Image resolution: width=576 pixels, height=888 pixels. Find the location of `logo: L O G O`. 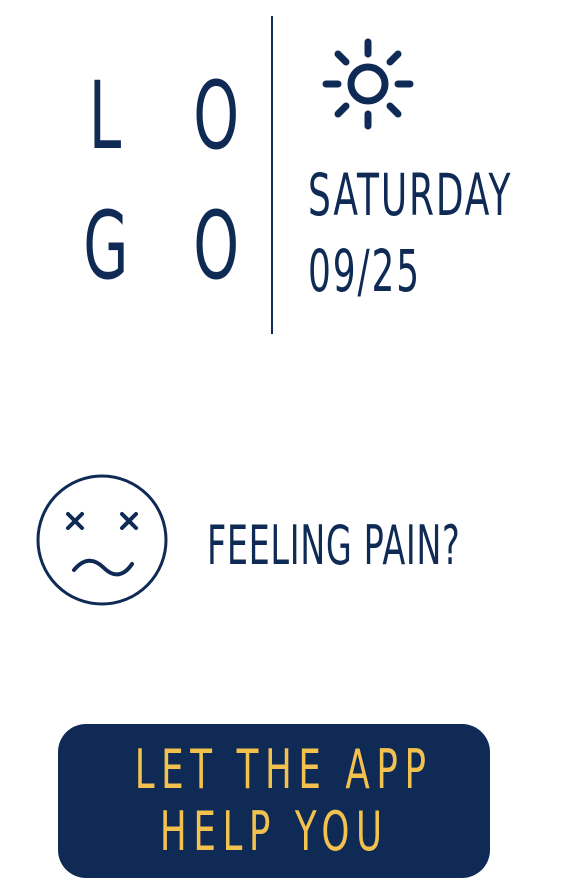

logo: L O G O is located at coordinates (165, 182).